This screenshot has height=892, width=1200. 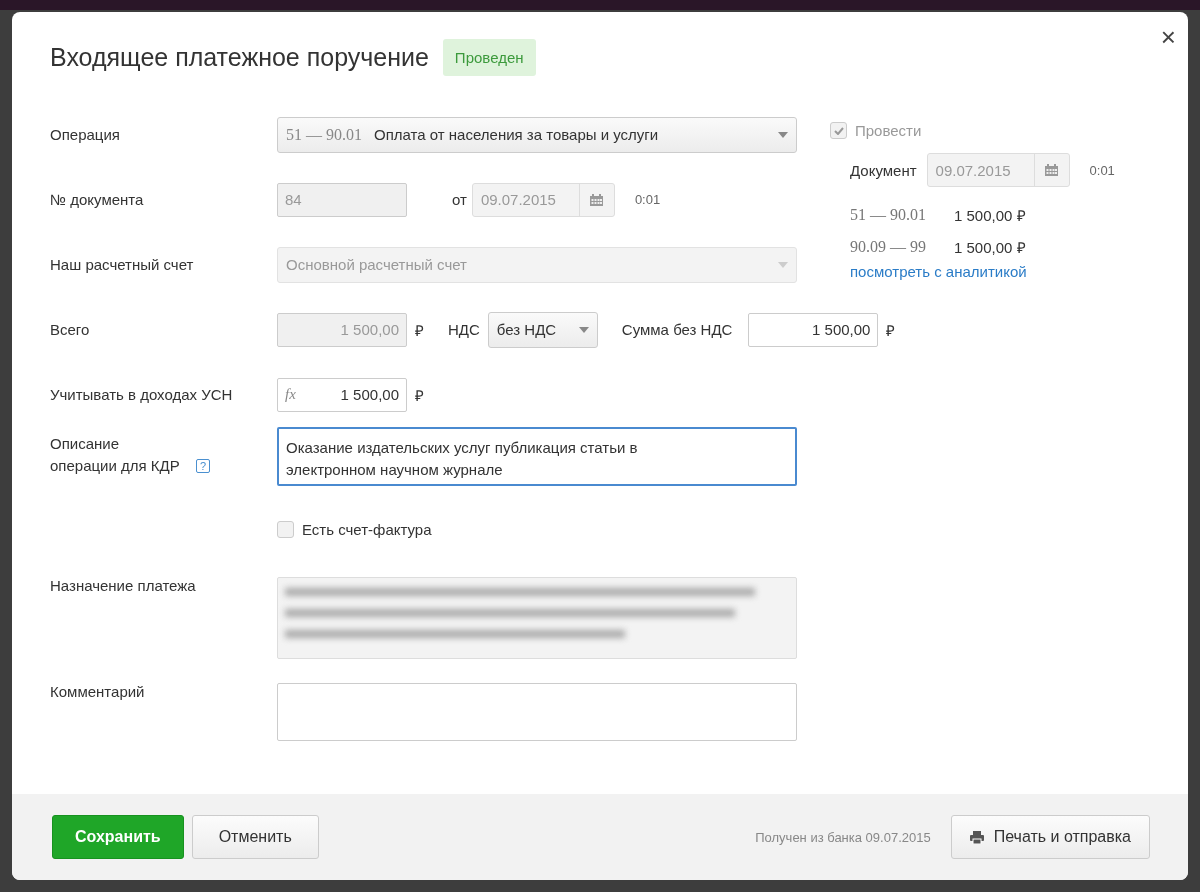 What do you see at coordinates (203, 466) in the screenshot?
I see `help-icon: ?` at bounding box center [203, 466].